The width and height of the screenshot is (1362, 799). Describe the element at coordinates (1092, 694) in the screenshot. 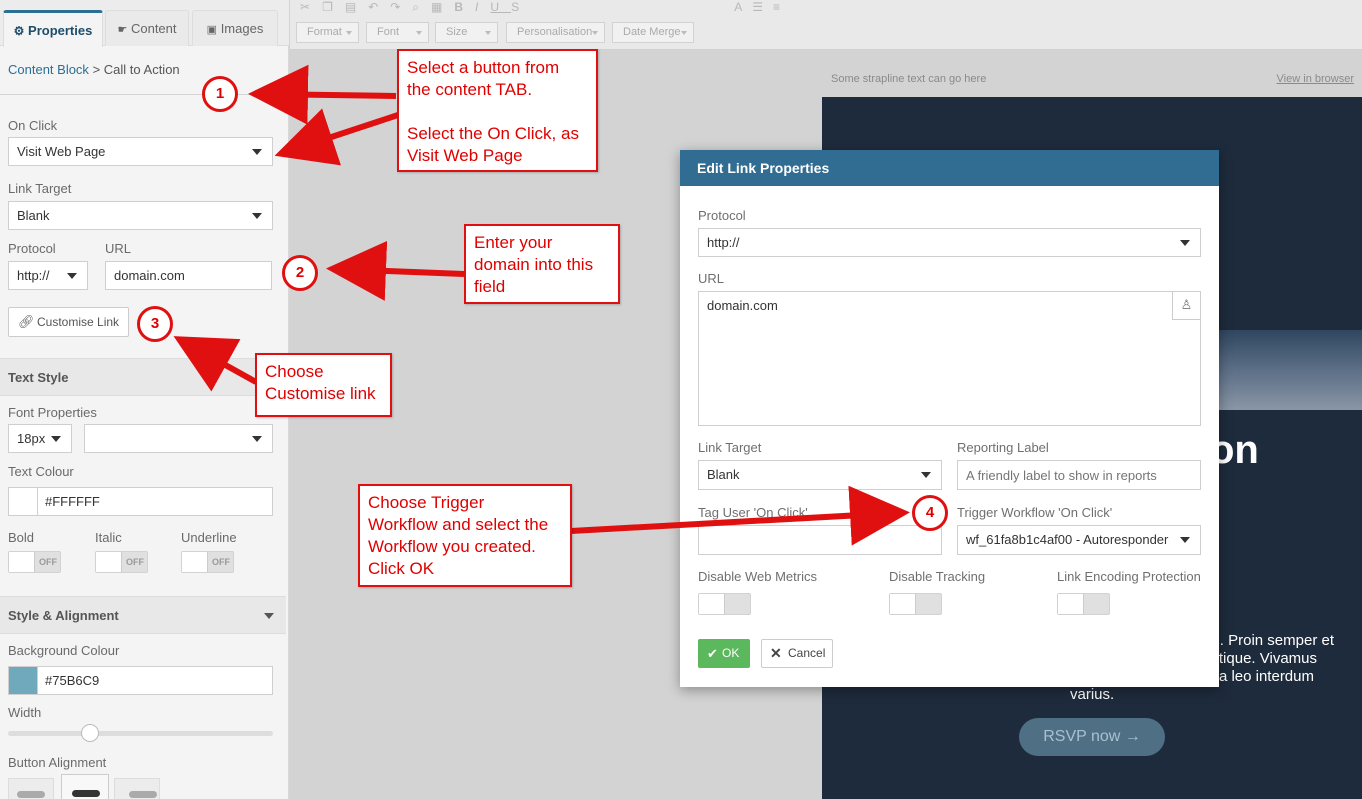

I see `body-line: varius.` at that location.